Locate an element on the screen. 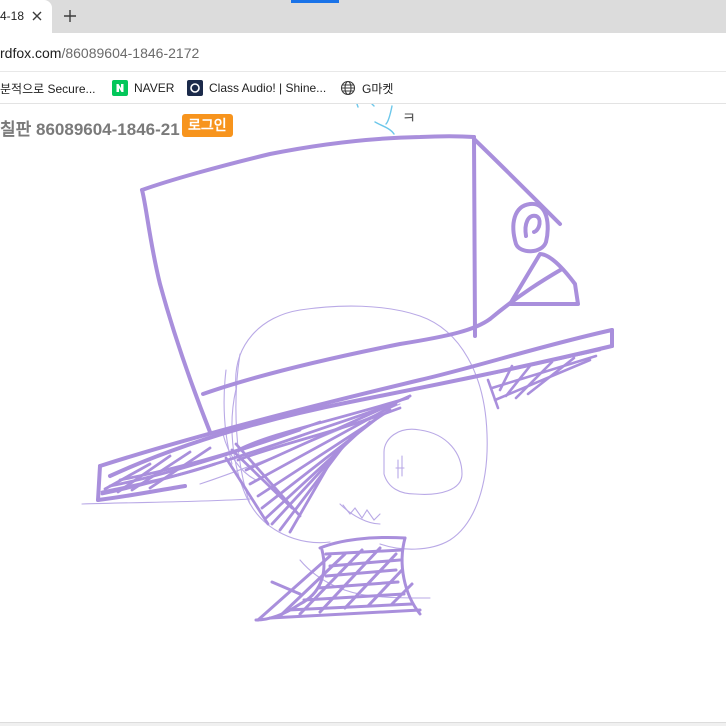 This screenshot has height=726, width=726. url-domain: rdfox.com is located at coordinates (31, 53).